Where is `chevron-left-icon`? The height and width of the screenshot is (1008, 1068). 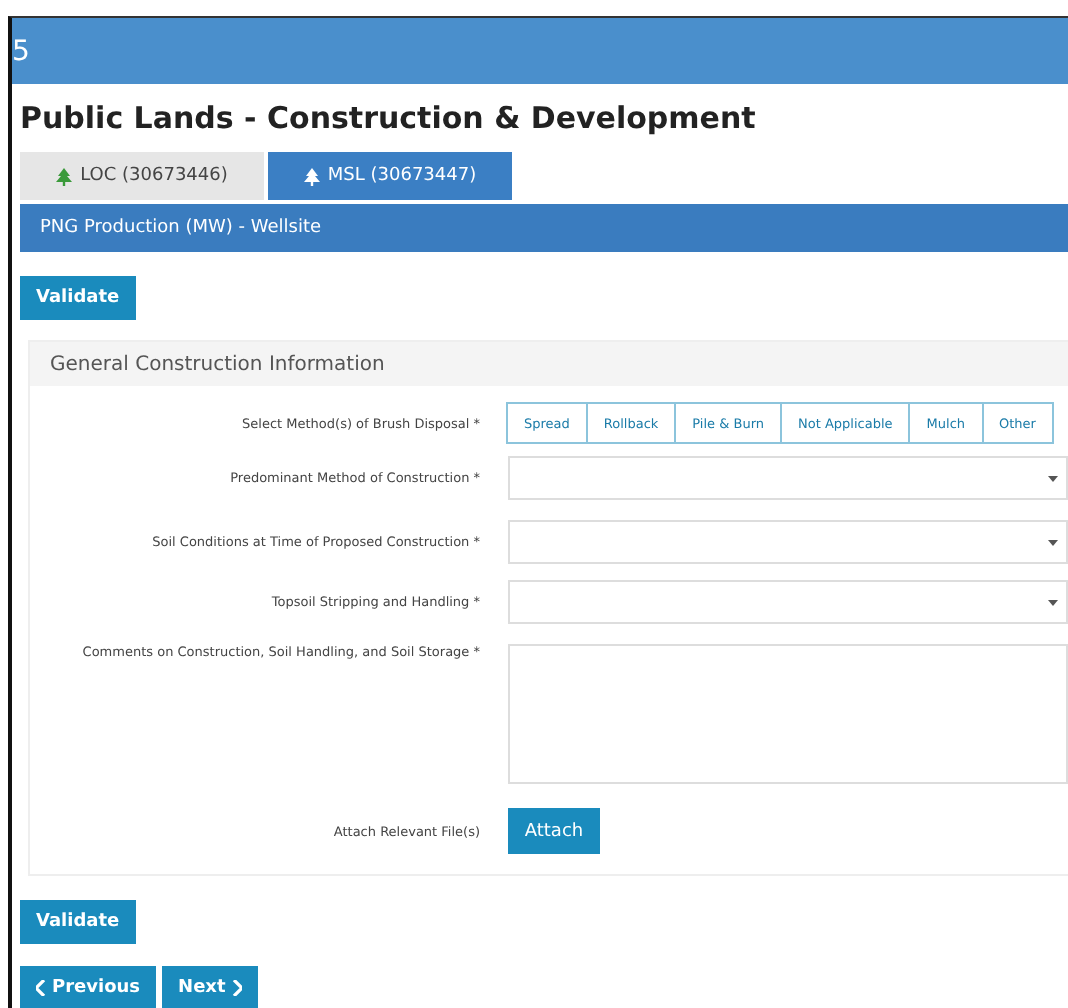 chevron-left-icon is located at coordinates (41, 988).